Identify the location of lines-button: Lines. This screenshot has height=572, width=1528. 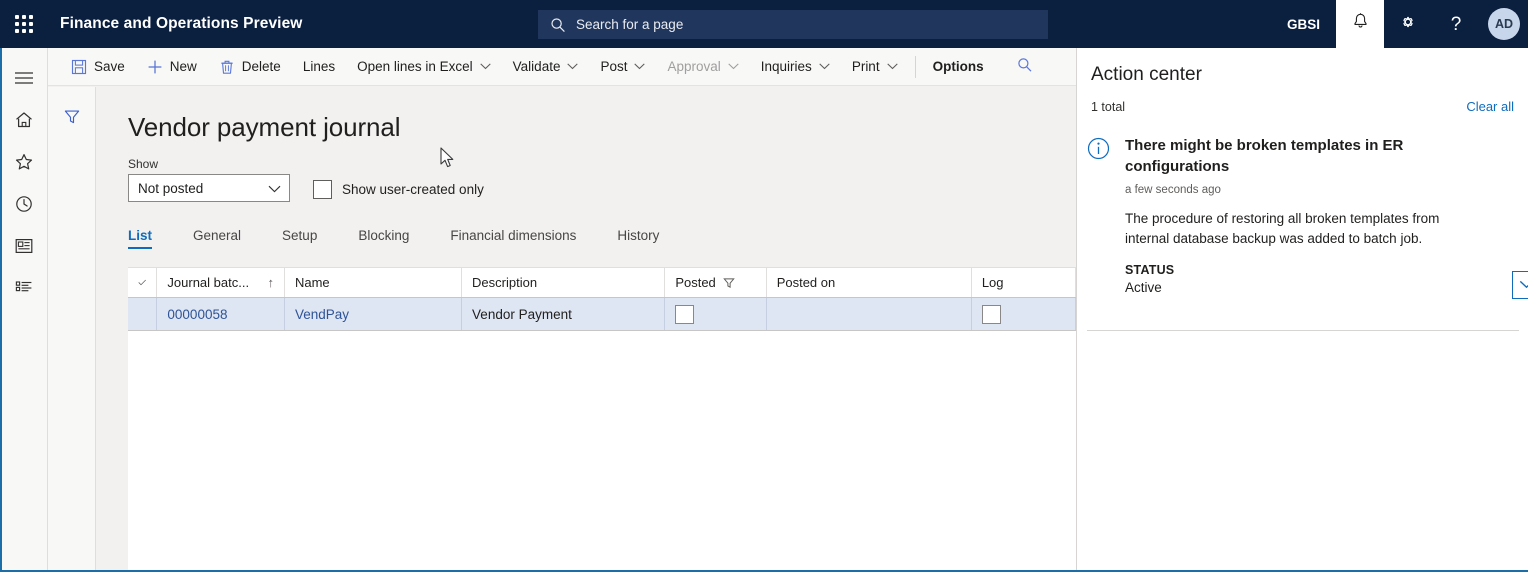
(319, 67).